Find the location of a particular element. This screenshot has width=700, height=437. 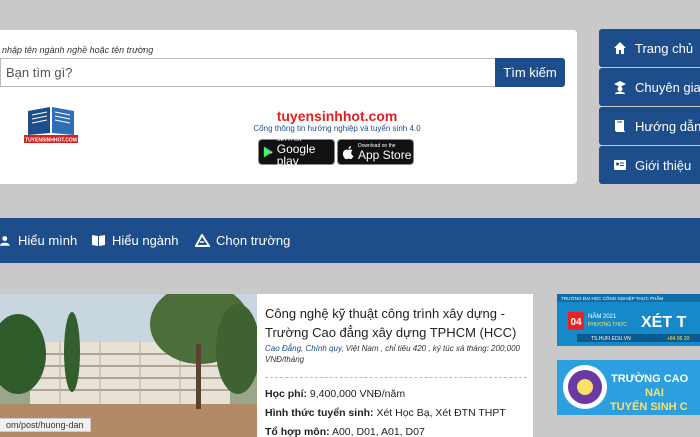

search-button: Tìm kiếm is located at coordinates (530, 72).